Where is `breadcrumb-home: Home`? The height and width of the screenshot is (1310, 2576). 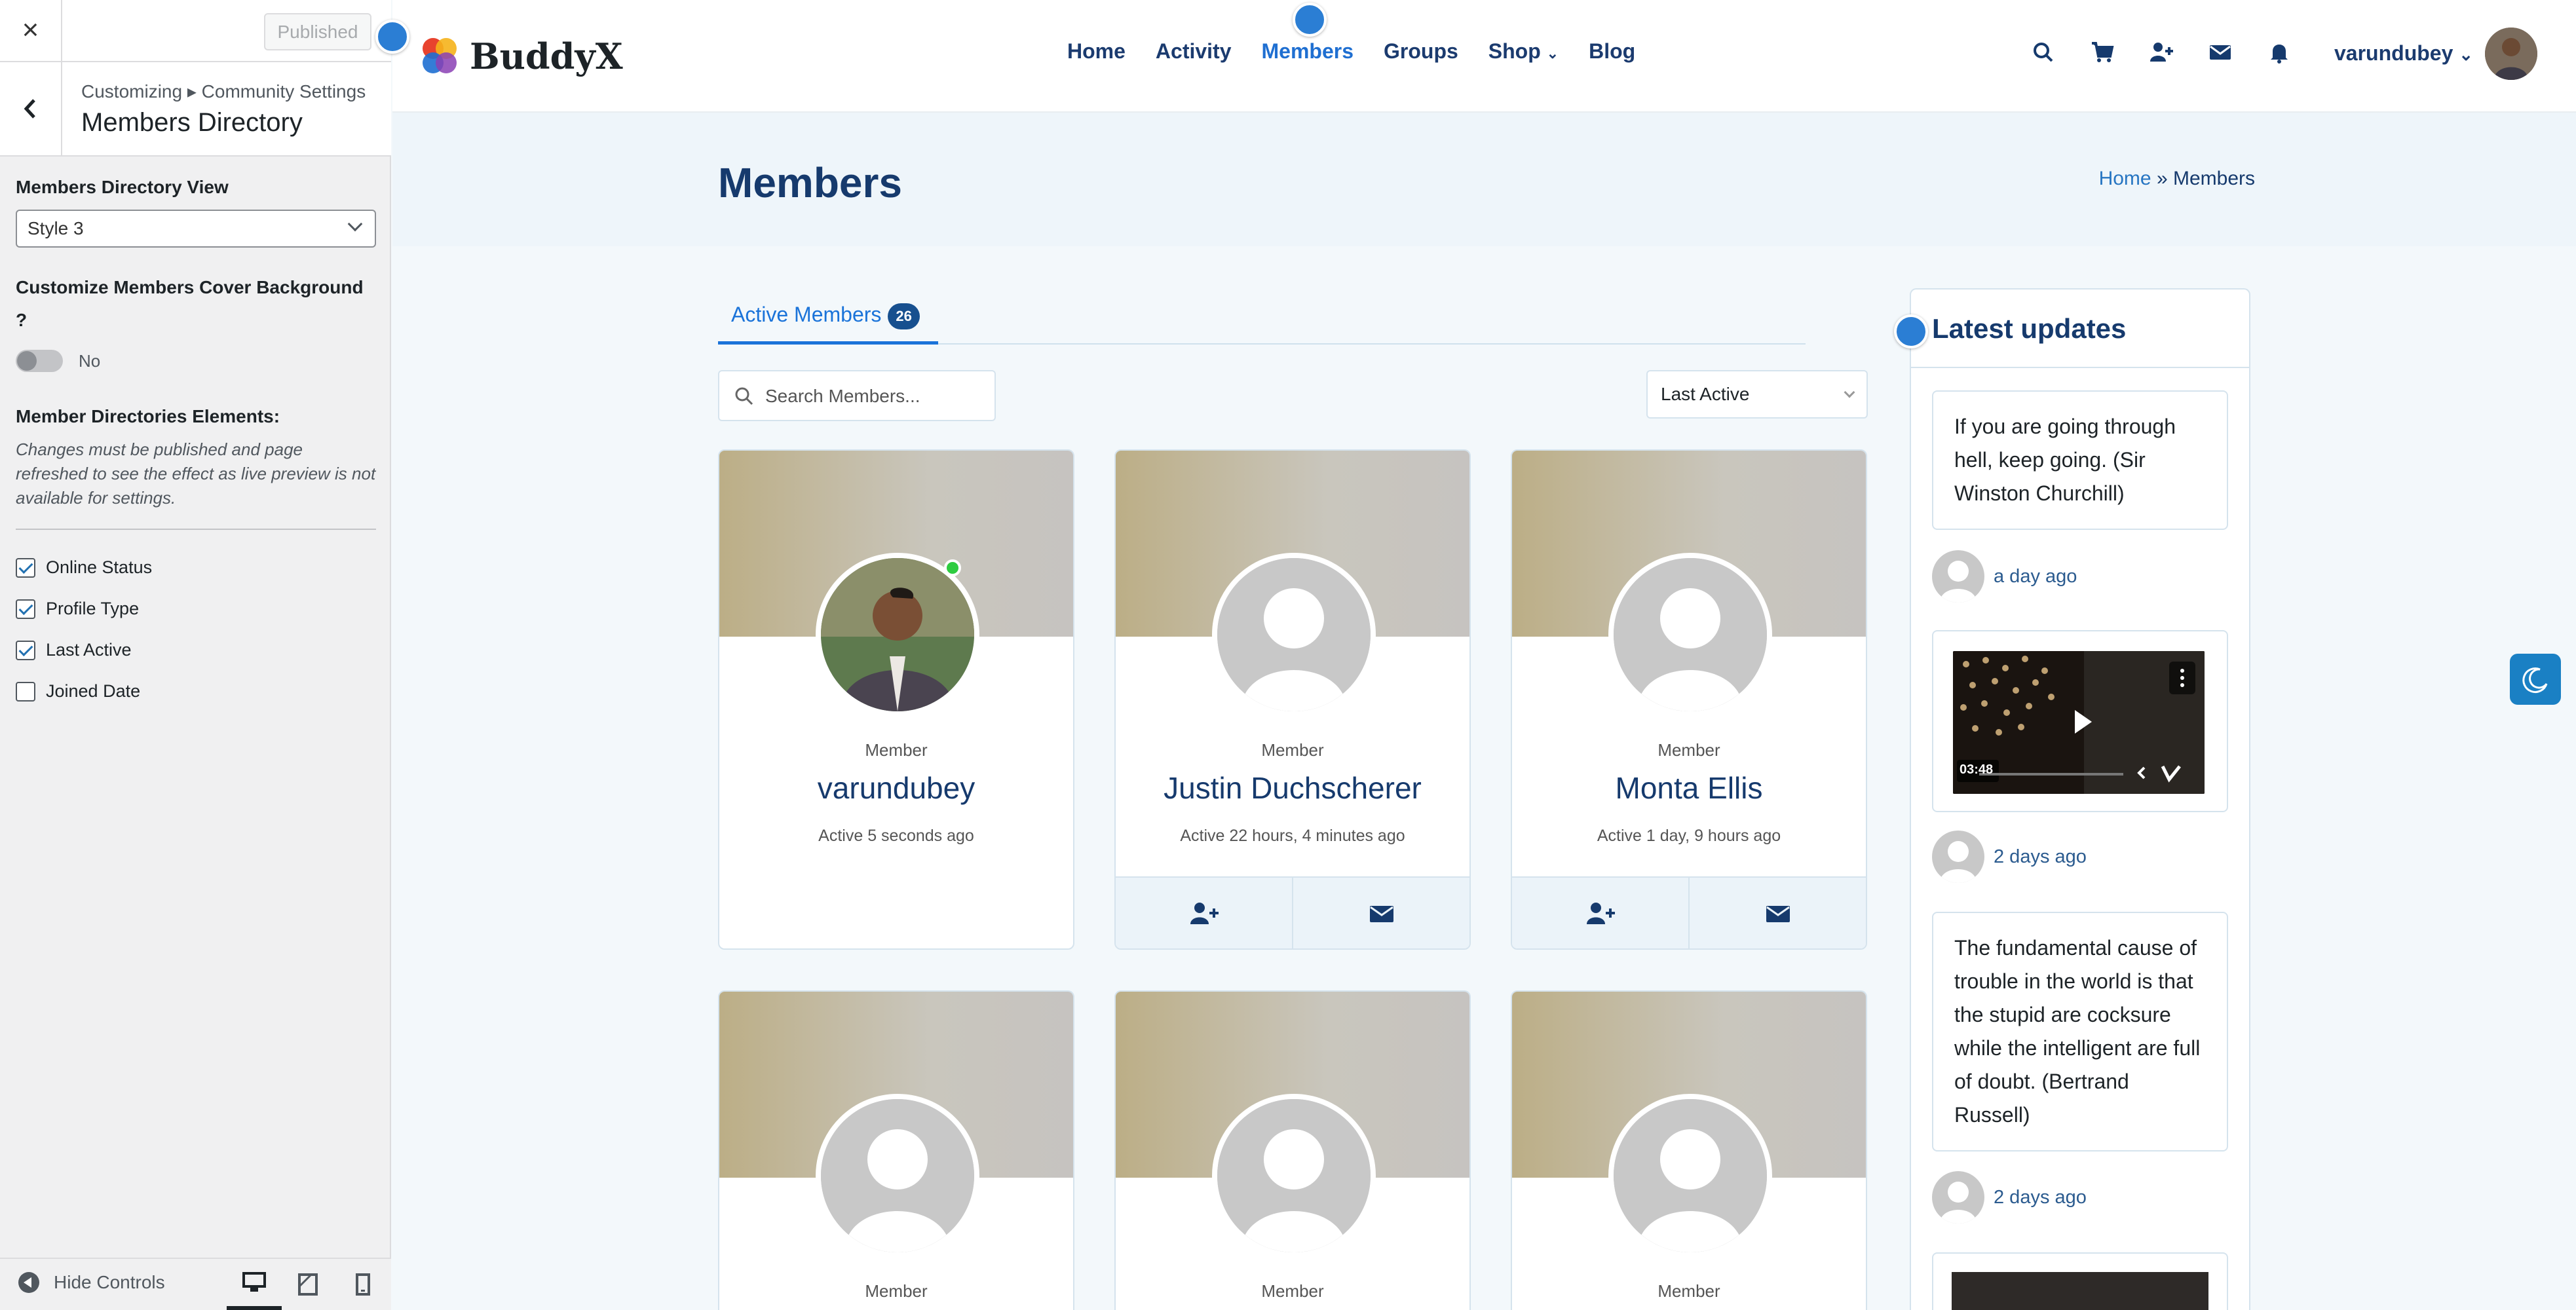 breadcrumb-home: Home is located at coordinates (2125, 179).